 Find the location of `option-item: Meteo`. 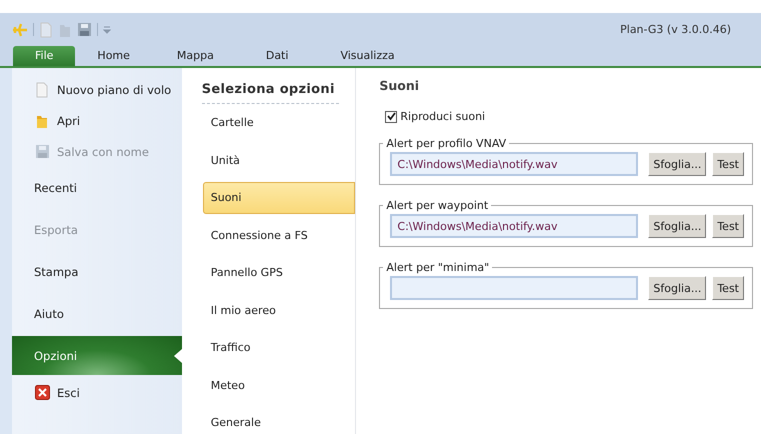

option-item: Meteo is located at coordinates (279, 386).